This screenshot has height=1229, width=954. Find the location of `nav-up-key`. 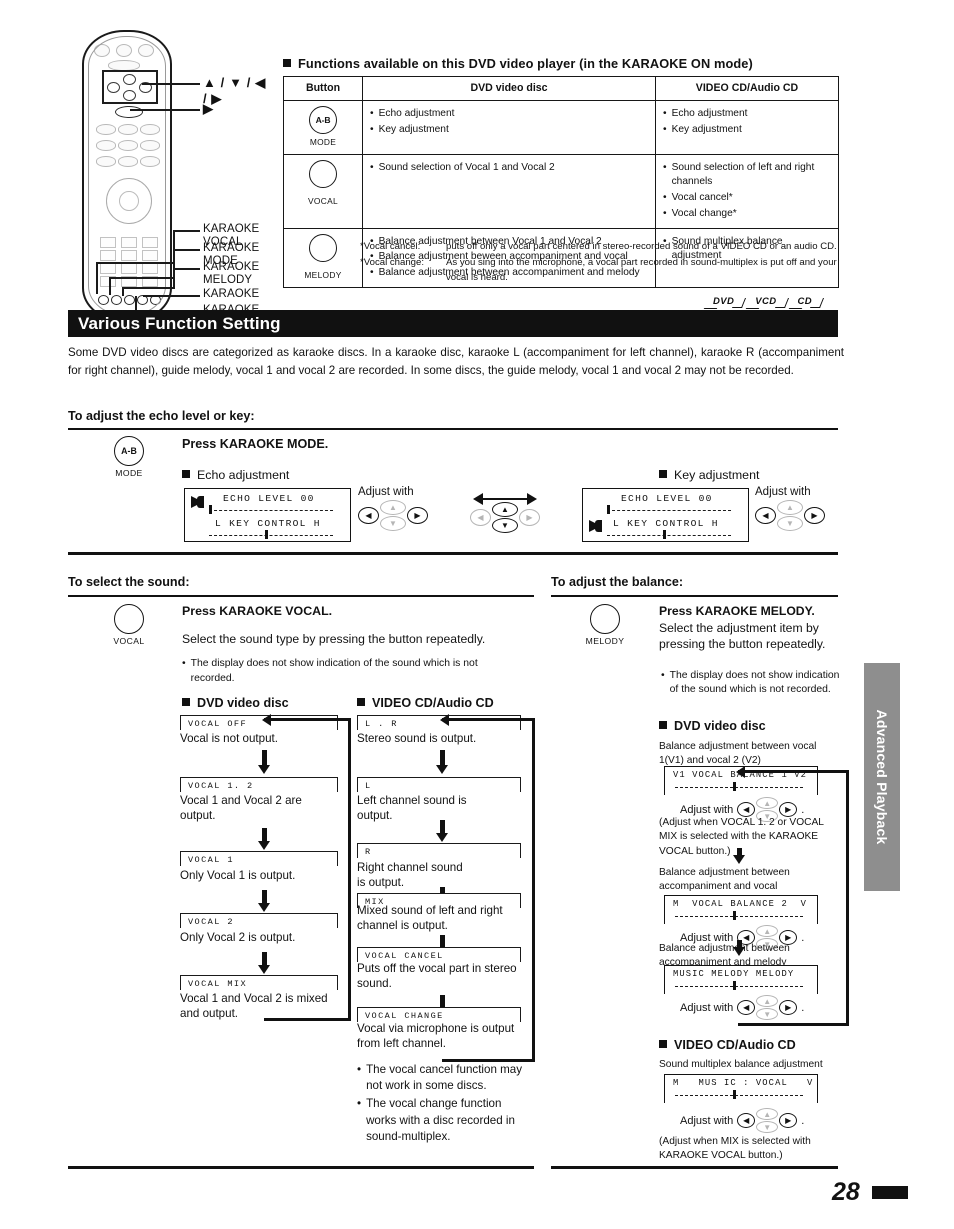

nav-up-key is located at coordinates (129, 79).